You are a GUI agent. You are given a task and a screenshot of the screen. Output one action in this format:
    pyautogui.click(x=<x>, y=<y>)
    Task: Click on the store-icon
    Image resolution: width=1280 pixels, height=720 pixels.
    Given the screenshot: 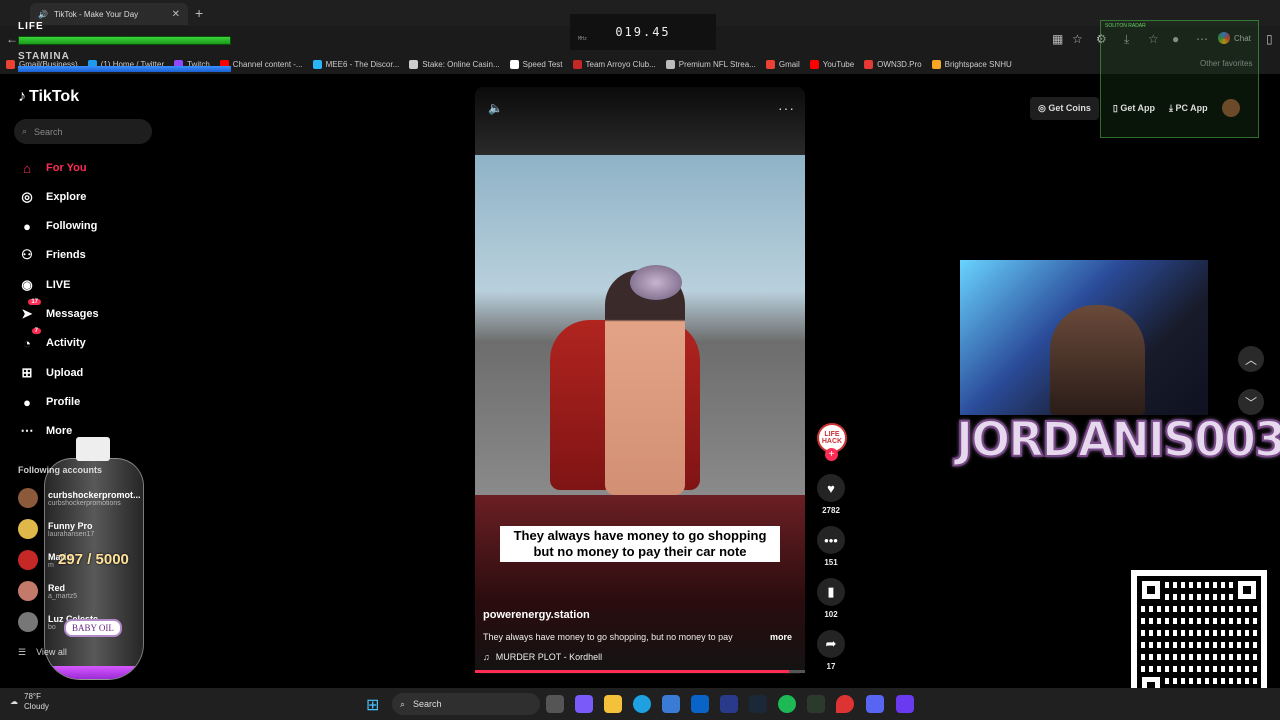 What is the action you would take?
    pyautogui.click(x=671, y=704)
    